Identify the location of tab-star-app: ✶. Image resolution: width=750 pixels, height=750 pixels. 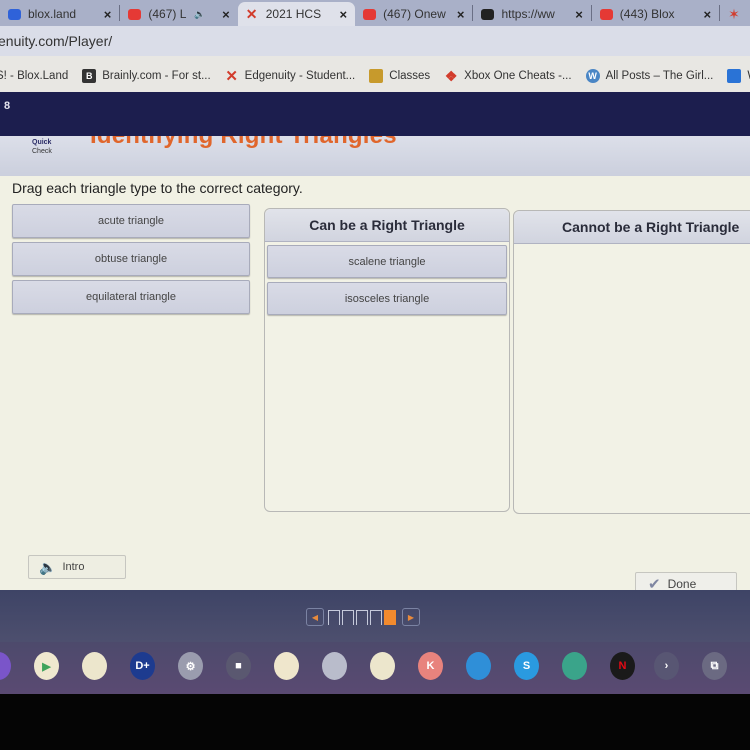
(735, 14).